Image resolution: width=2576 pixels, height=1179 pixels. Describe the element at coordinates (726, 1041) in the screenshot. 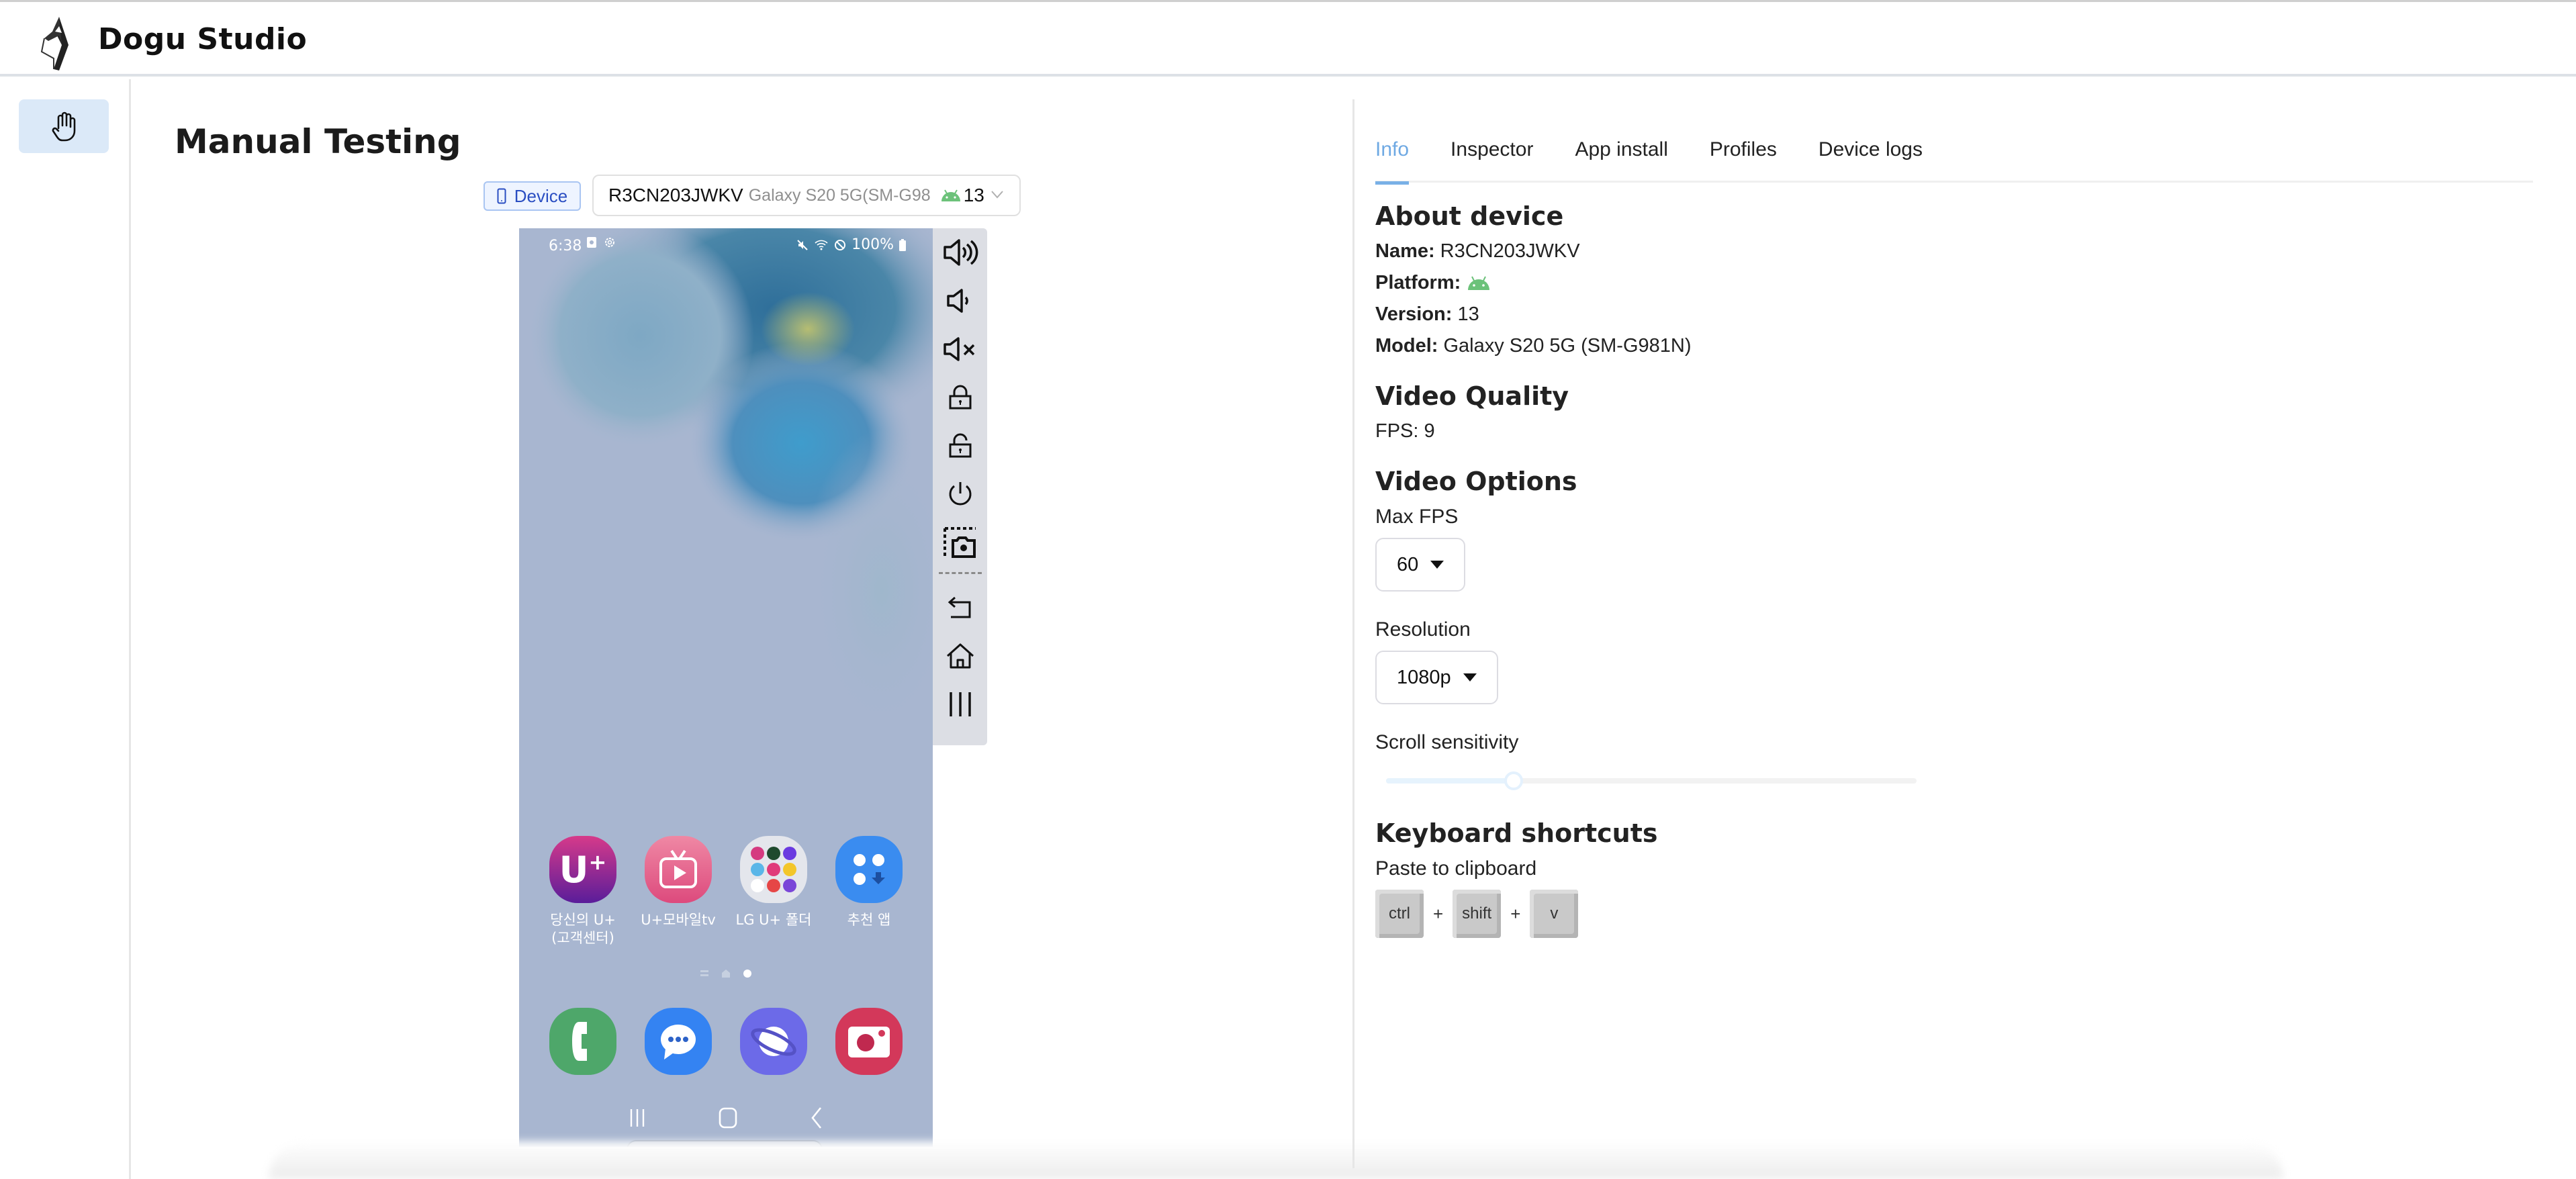

I see `dock` at that location.